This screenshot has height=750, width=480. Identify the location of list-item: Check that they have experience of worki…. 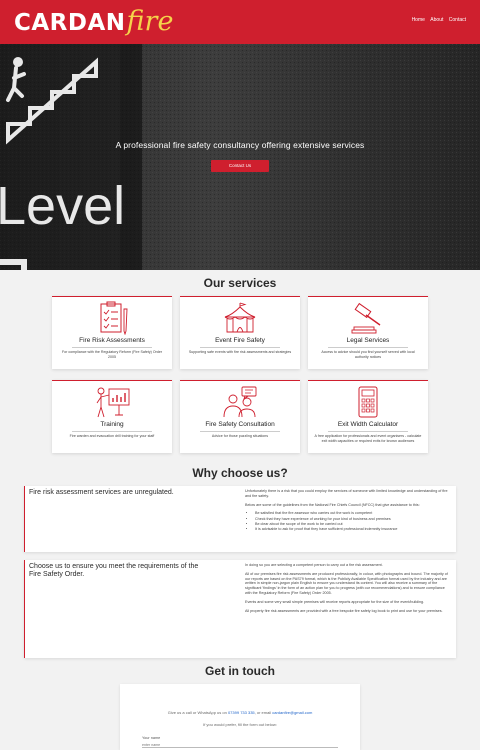
(353, 519).